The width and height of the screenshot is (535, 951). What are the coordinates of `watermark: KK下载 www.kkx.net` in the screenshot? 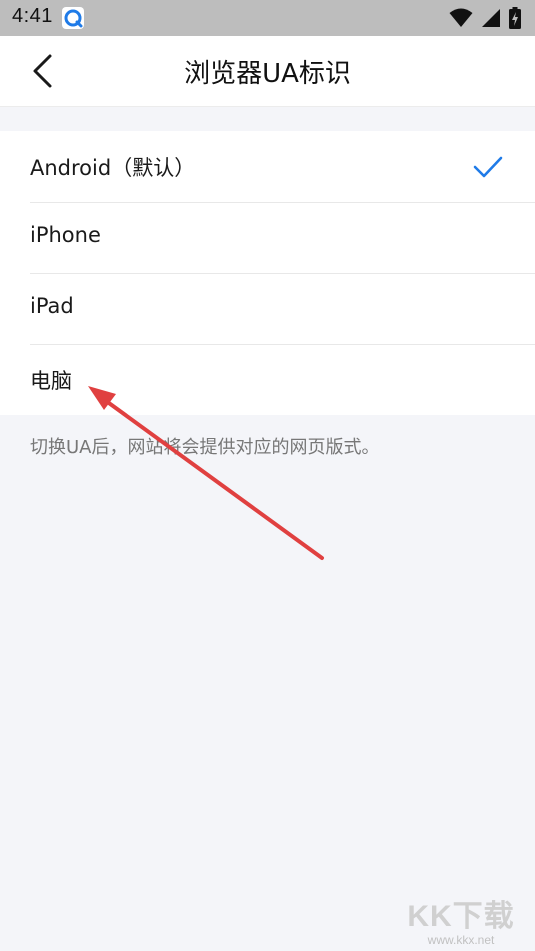 It's located at (461, 919).